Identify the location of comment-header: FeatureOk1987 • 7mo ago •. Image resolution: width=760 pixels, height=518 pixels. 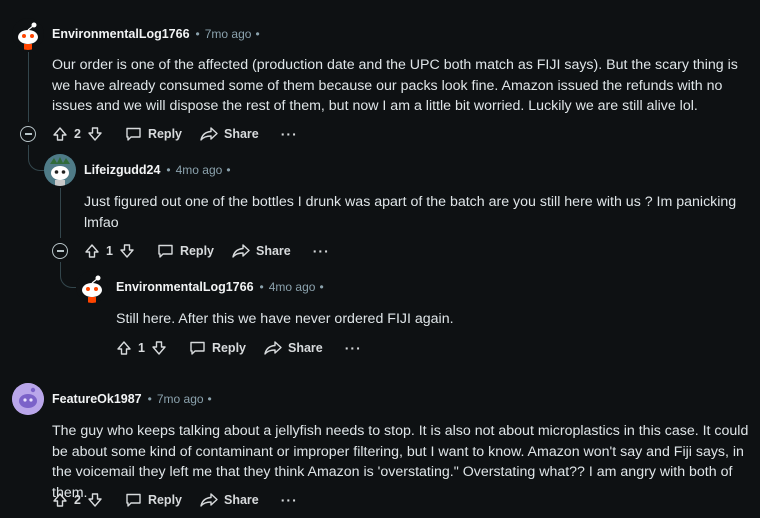
(112, 399).